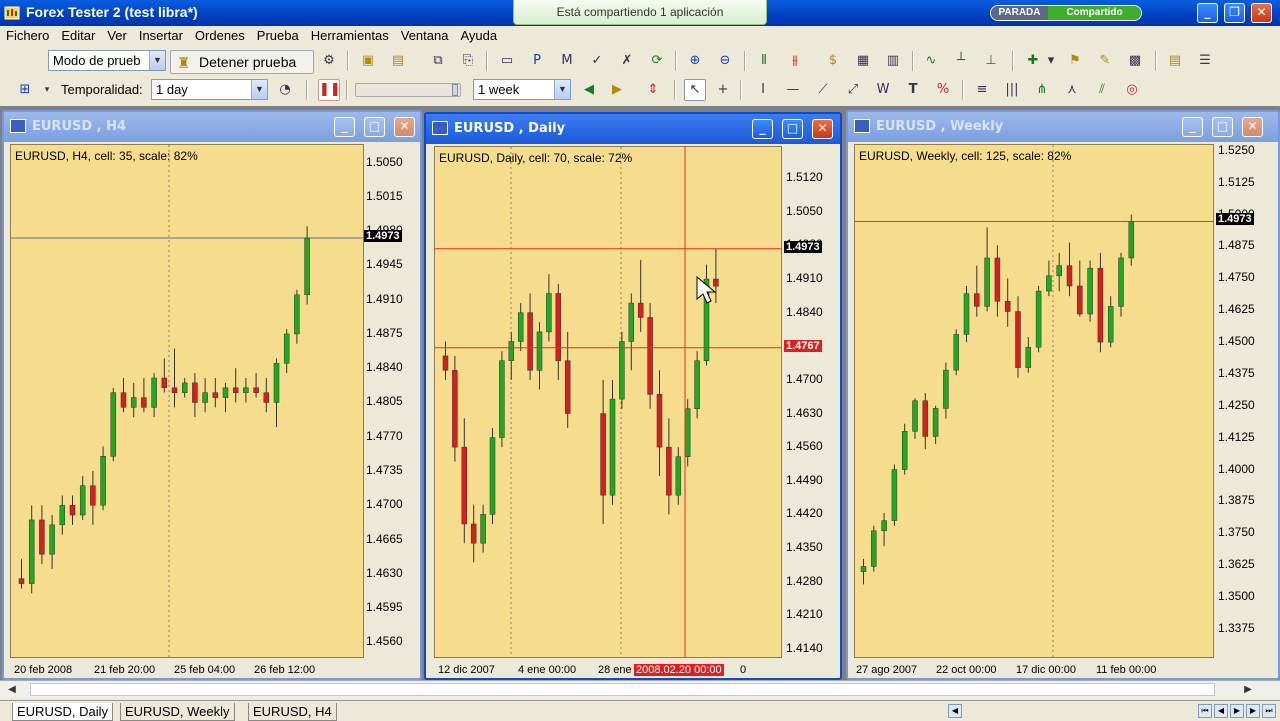 This screenshot has height=721, width=1280. What do you see at coordinates (795, 61) in the screenshot?
I see `candle-chart-icon: ⫵` at bounding box center [795, 61].